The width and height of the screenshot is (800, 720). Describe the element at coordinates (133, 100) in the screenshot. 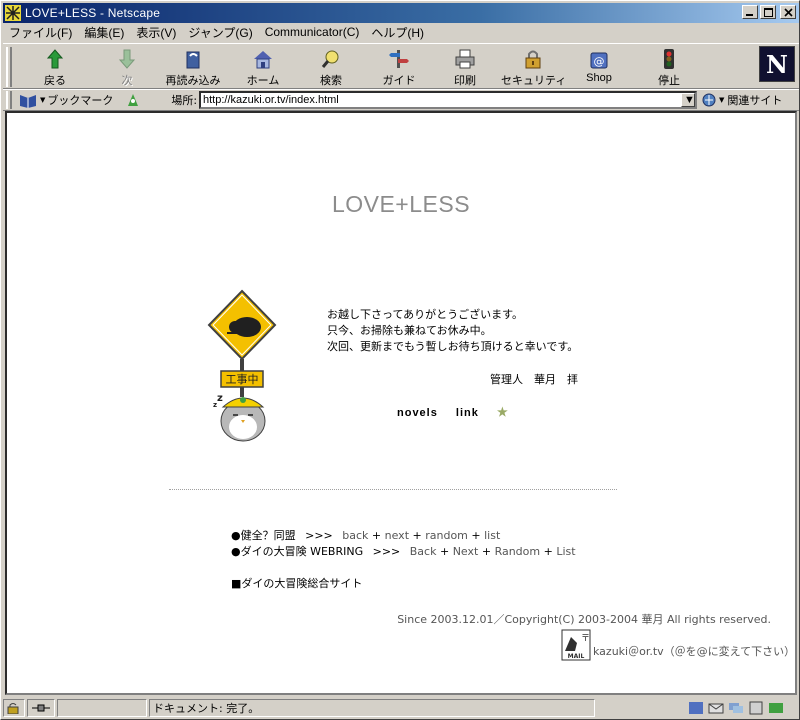

I see `page-proxy-icon` at that location.